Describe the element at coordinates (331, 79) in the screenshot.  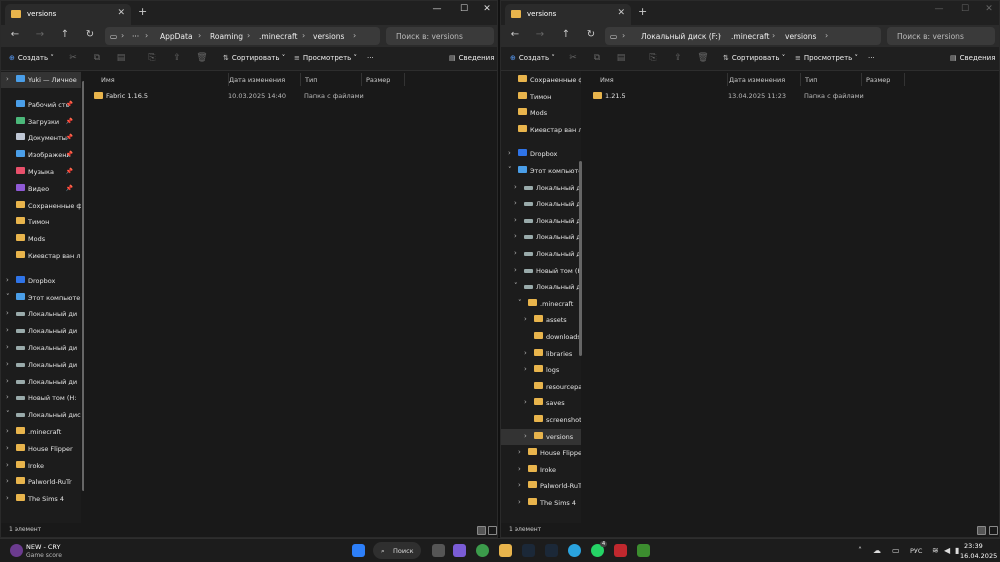
I see `column-type: Тип` at that location.